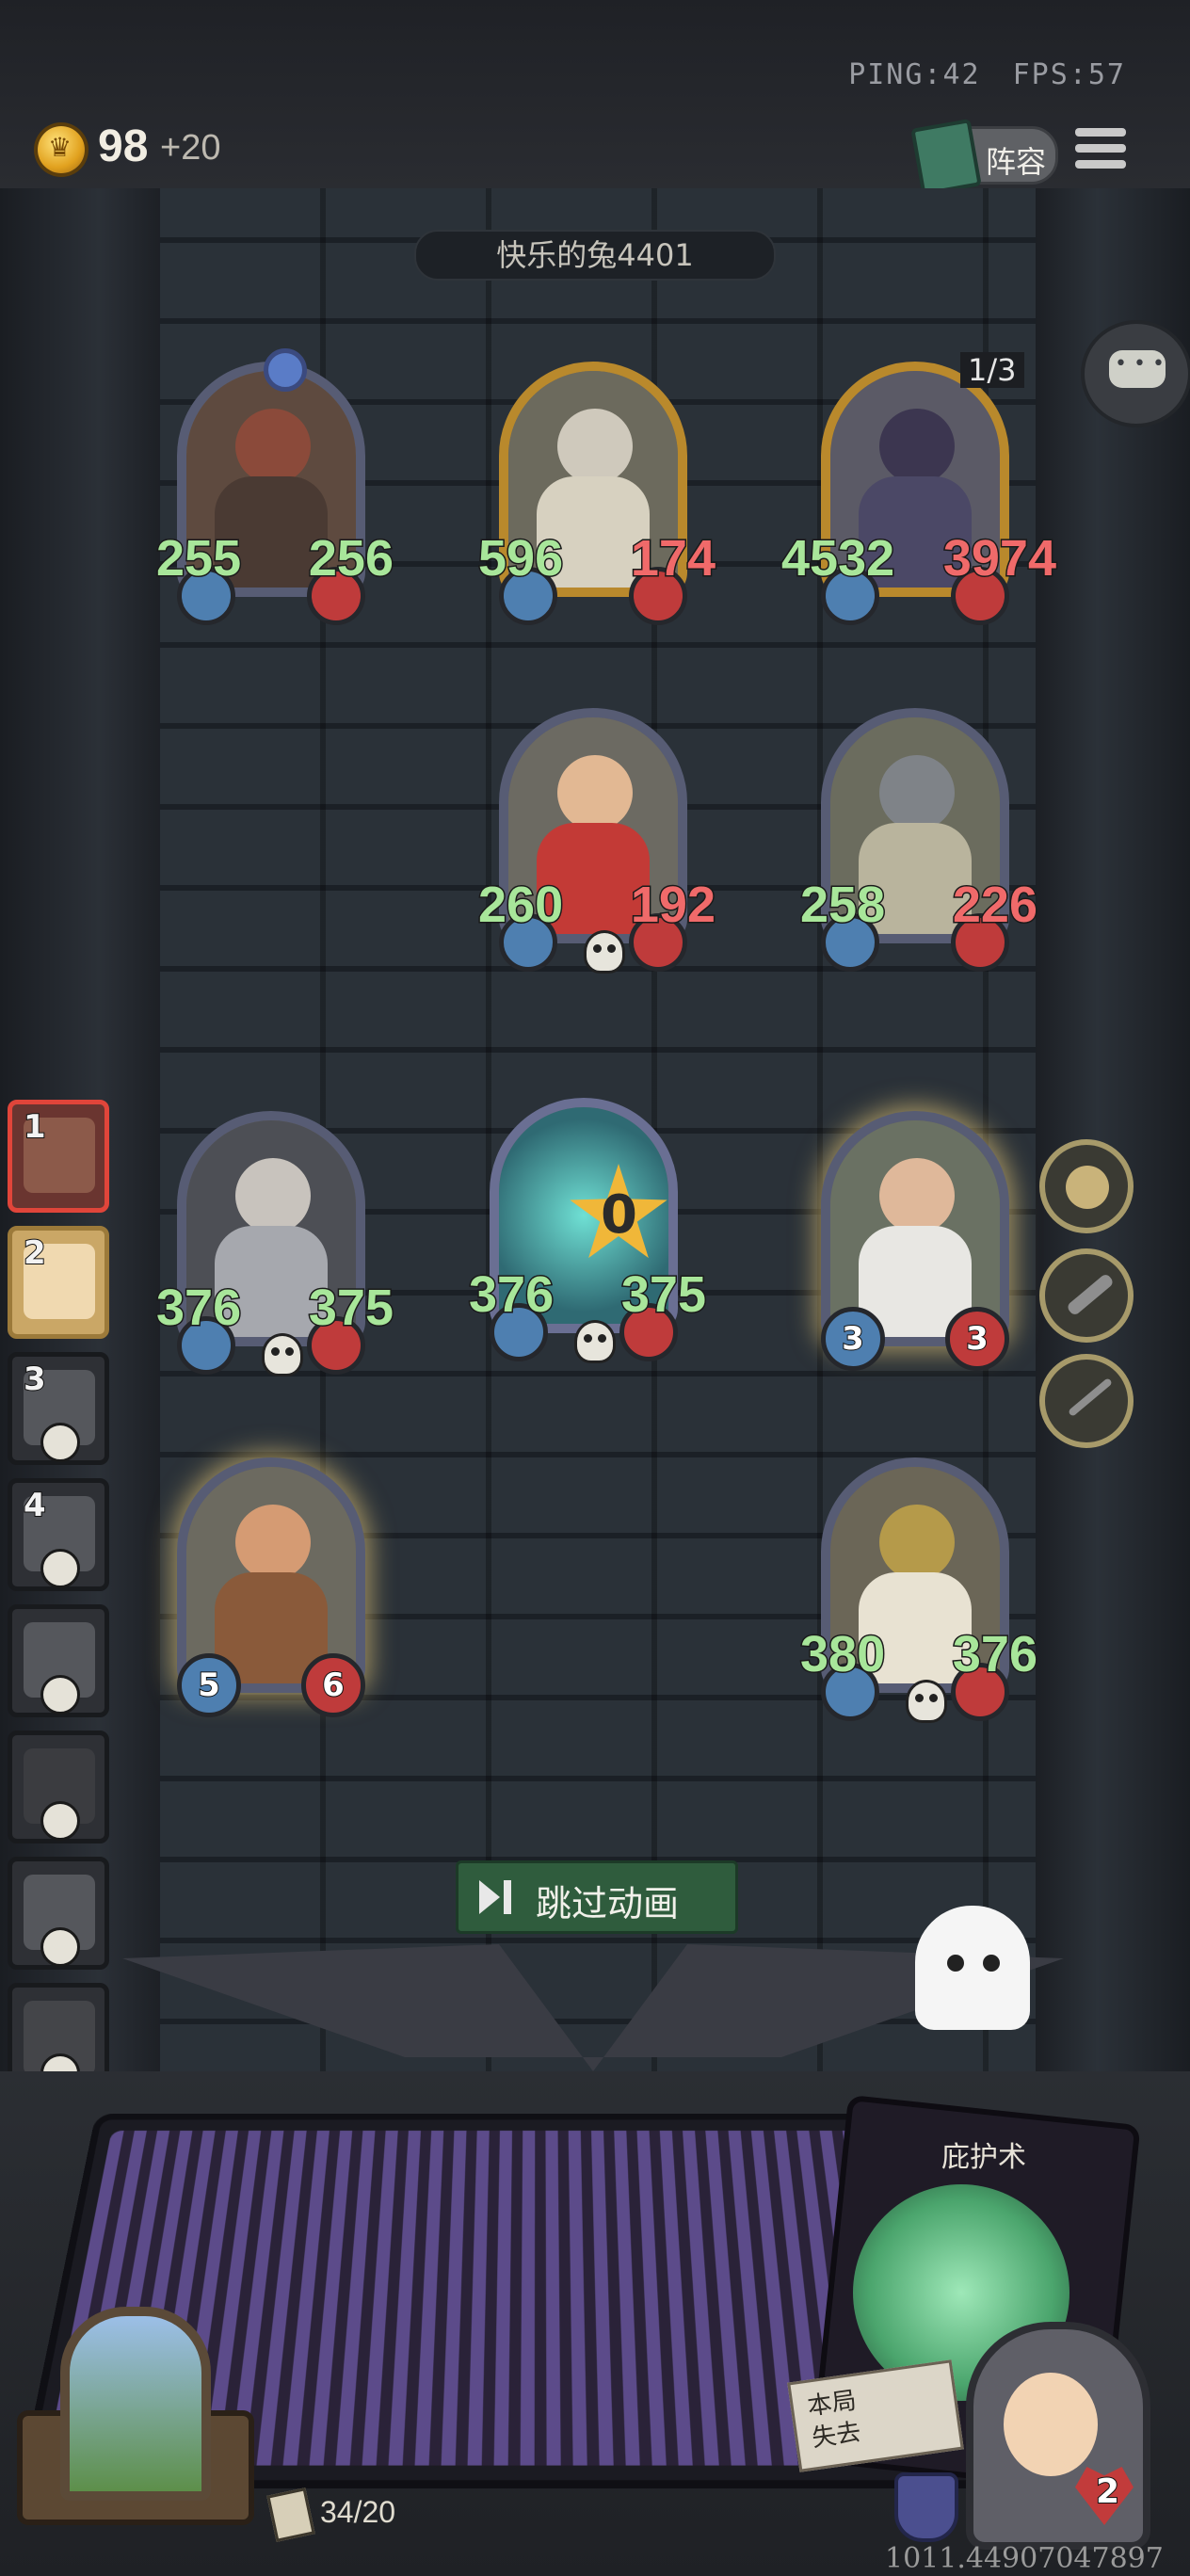  What do you see at coordinates (358, 2512) in the screenshot?
I see `deck-count: 34/20` at bounding box center [358, 2512].